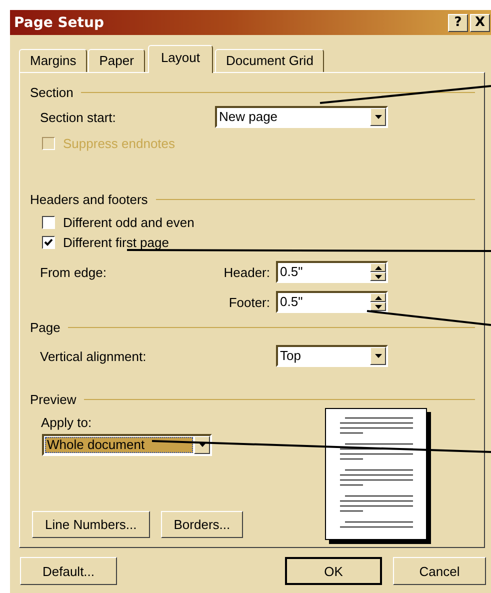 This screenshot has height=593, width=491. I want to click on tab: Margins, so click(53, 60).